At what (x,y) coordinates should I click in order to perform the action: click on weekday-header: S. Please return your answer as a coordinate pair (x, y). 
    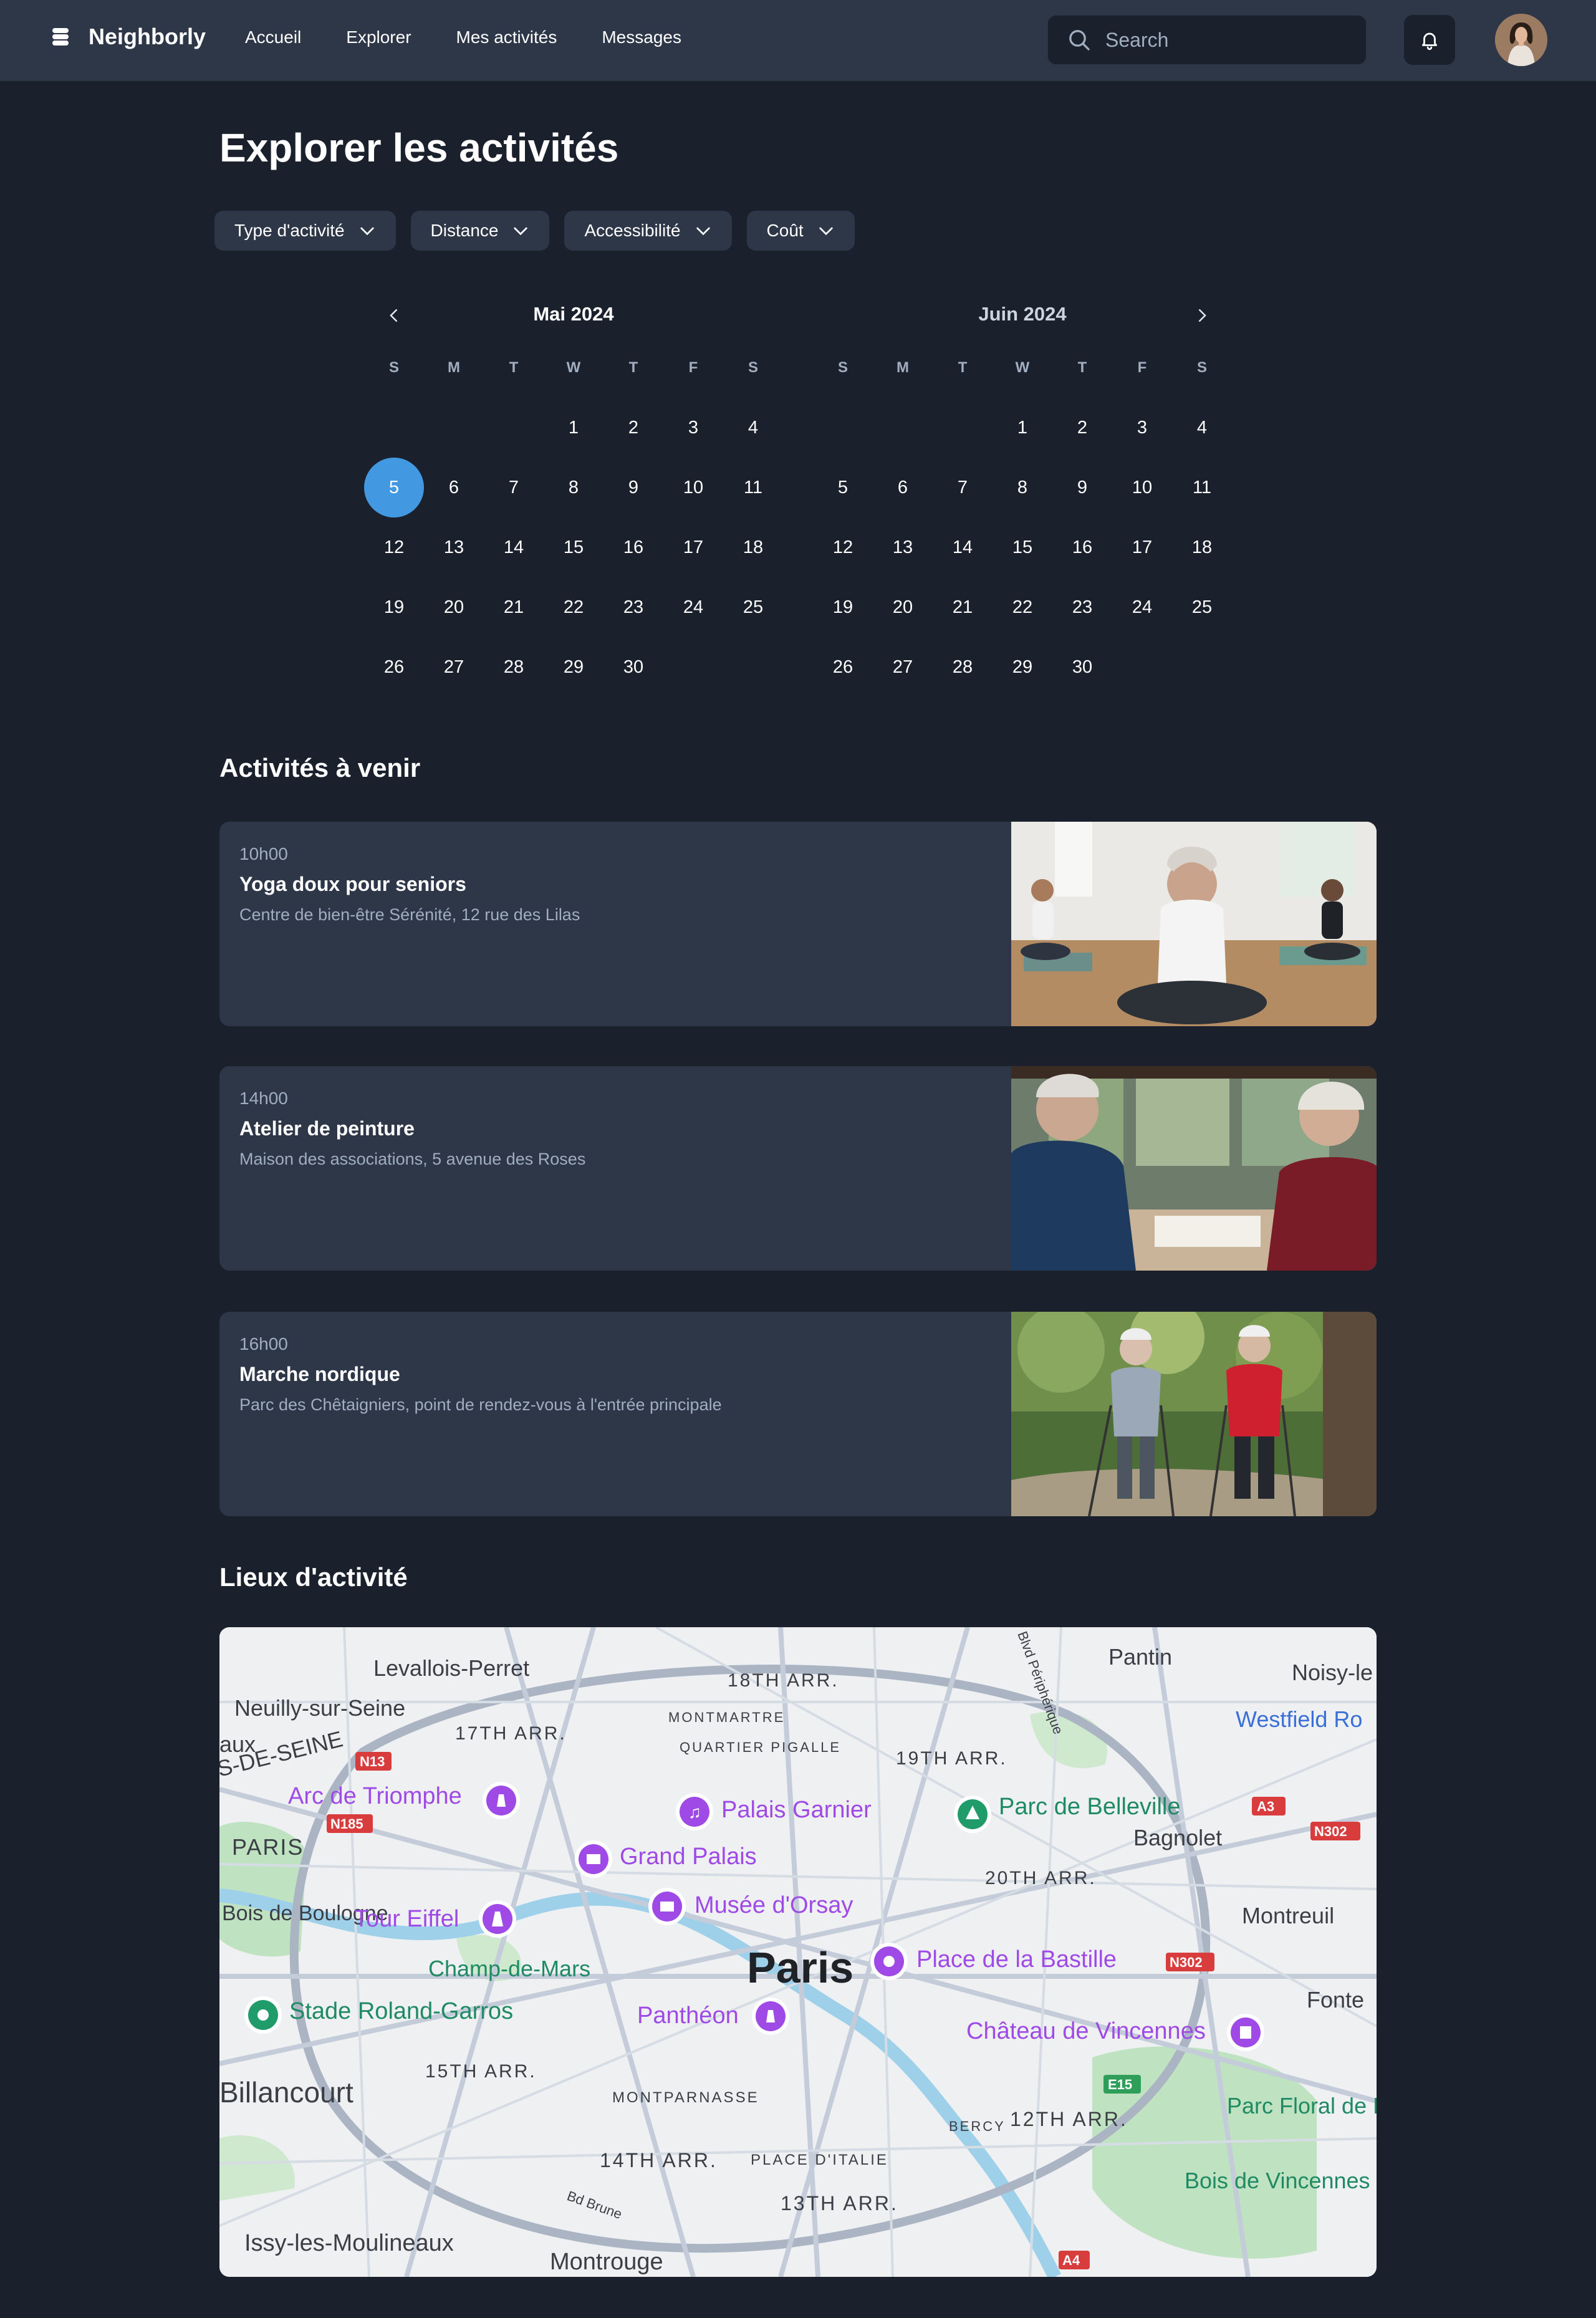
    Looking at the image, I should click on (393, 367).